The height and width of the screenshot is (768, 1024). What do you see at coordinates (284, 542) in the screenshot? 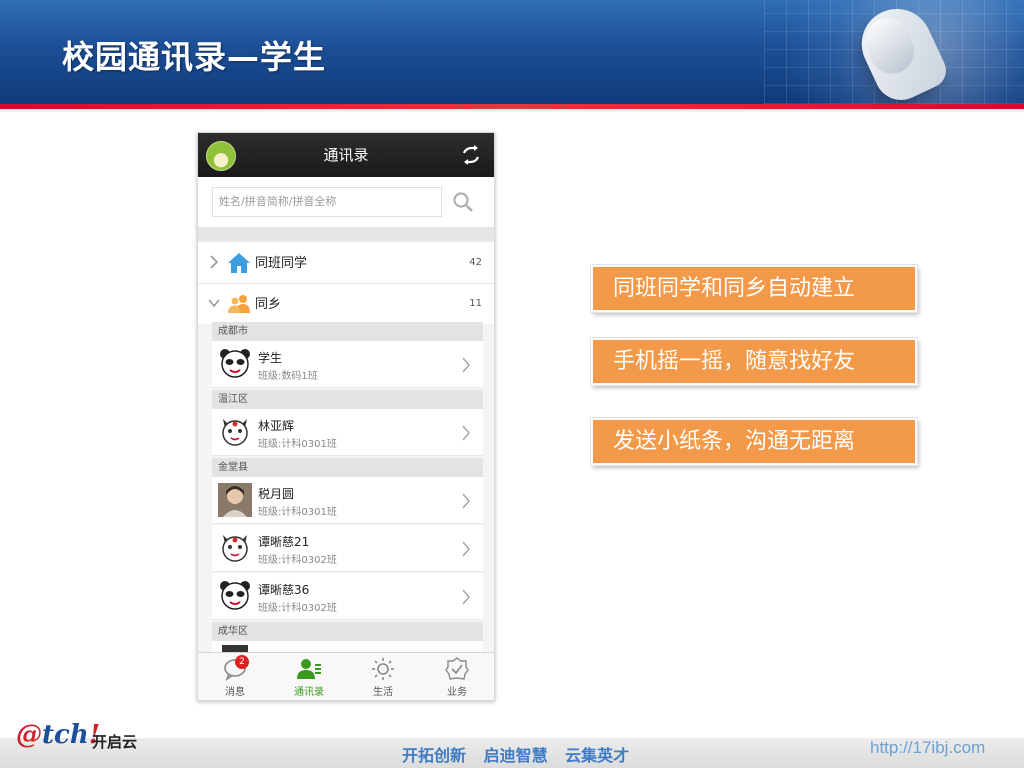
I see `contact-name: 谭晰慈21` at bounding box center [284, 542].